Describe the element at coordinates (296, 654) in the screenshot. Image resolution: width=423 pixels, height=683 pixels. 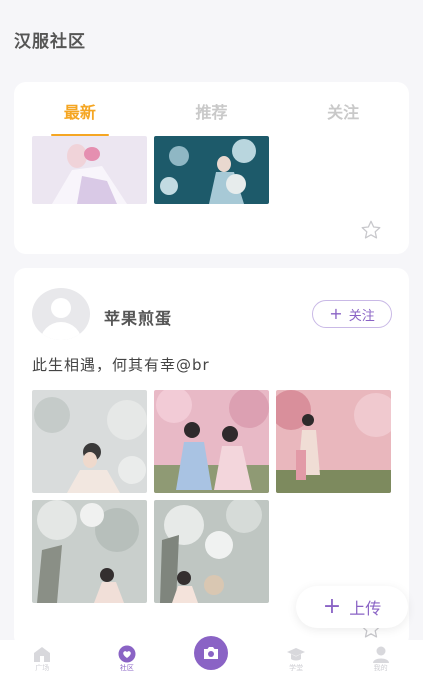
I see `graduation-cap-icon` at that location.